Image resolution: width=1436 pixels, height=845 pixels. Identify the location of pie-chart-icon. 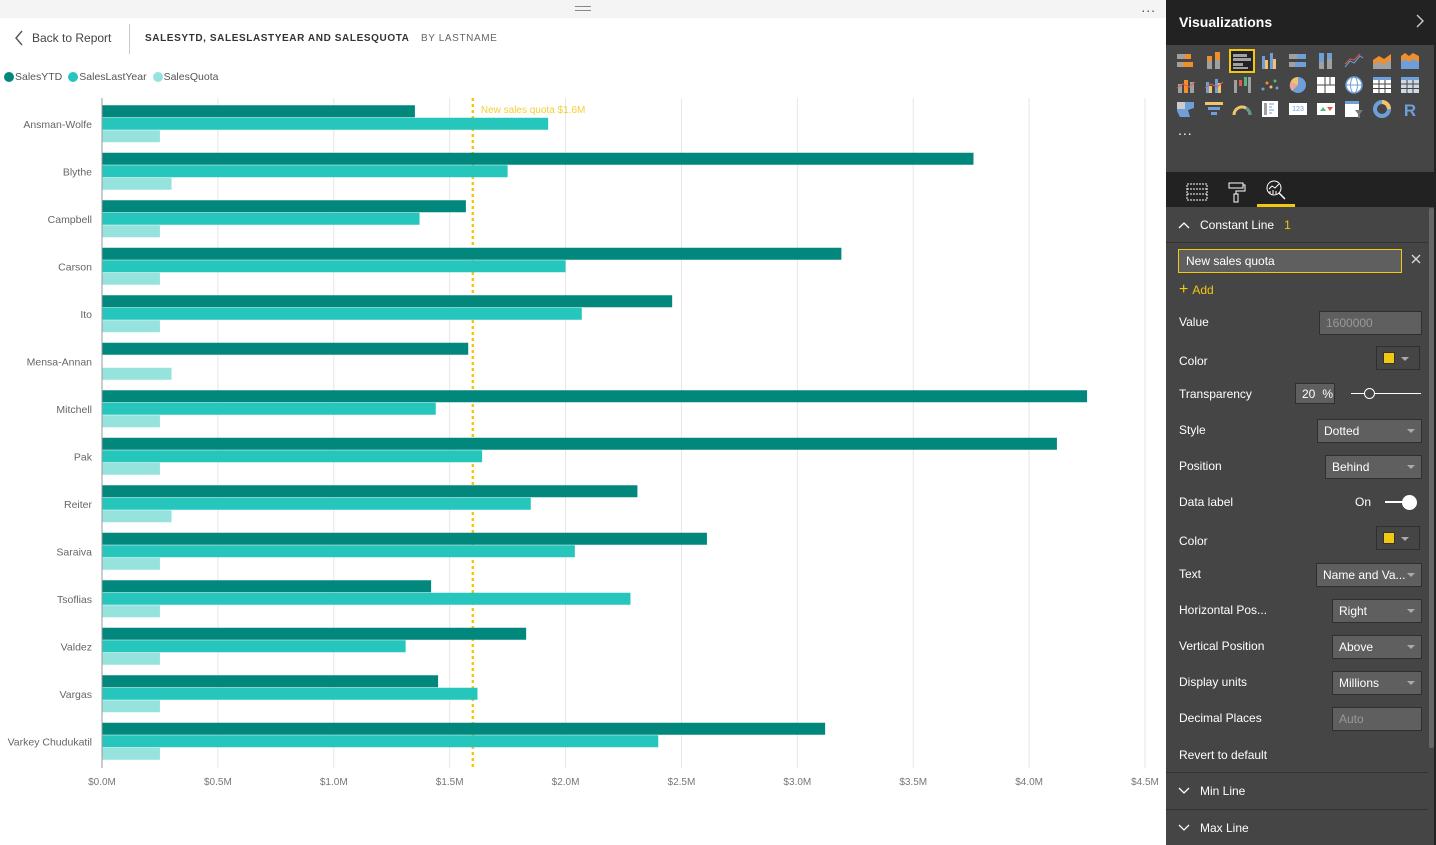
(1298, 85).